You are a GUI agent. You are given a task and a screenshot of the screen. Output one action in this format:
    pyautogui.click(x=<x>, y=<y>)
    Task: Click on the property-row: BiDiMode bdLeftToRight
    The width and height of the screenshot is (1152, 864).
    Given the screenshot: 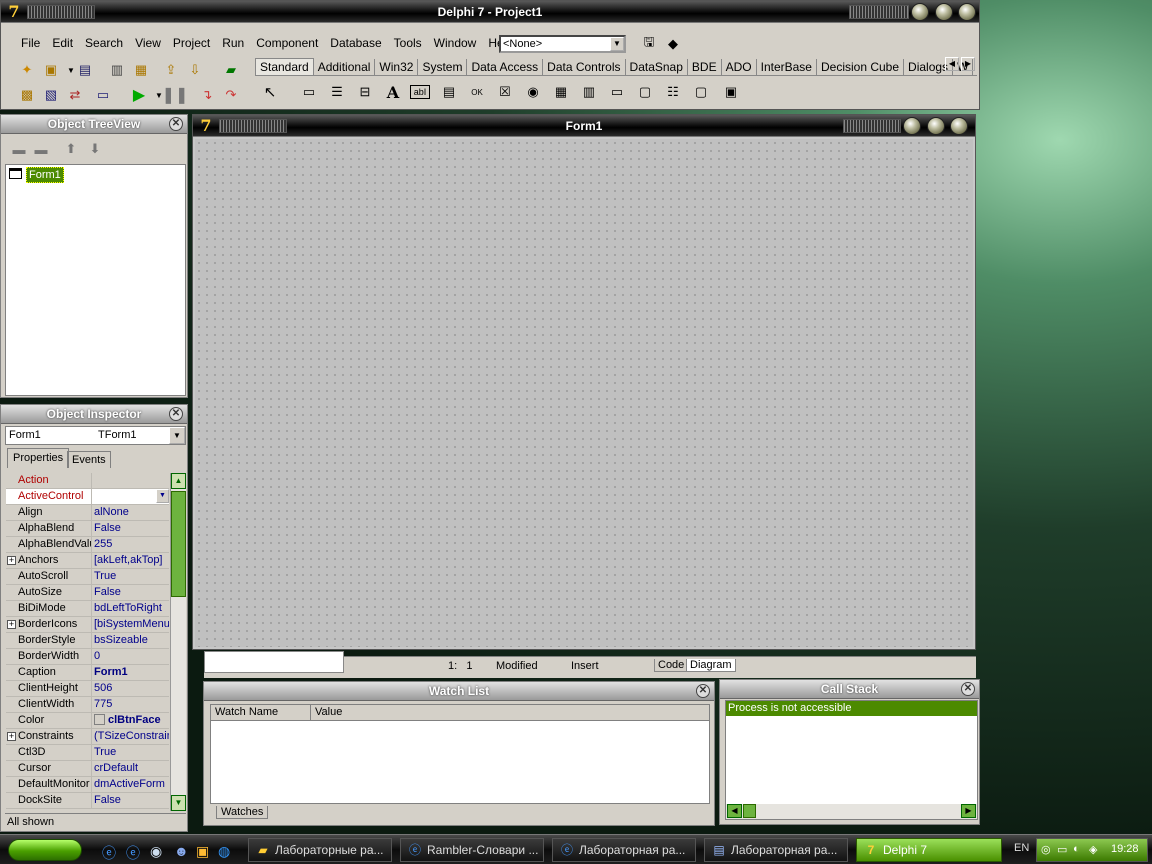 What is the action you would take?
    pyautogui.click(x=87, y=609)
    